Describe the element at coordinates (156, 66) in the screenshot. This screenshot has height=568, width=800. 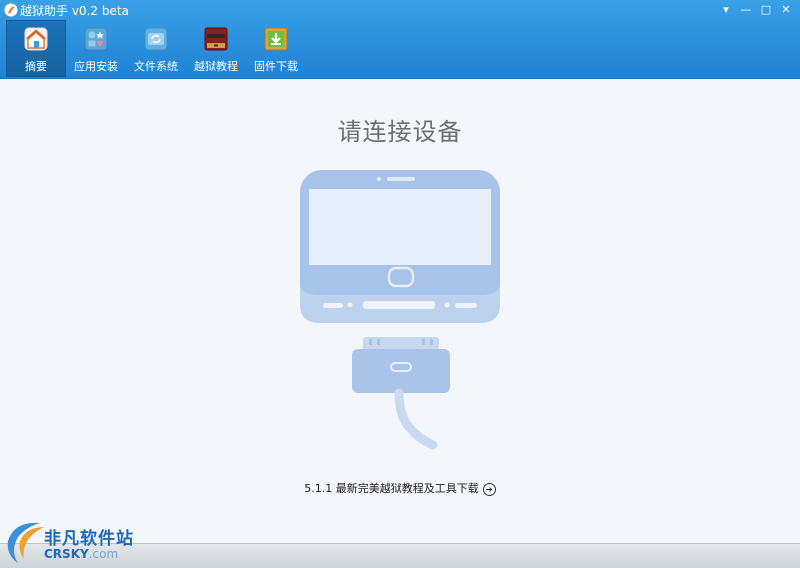
I see `tab-file-system-label: 文件系统` at that location.